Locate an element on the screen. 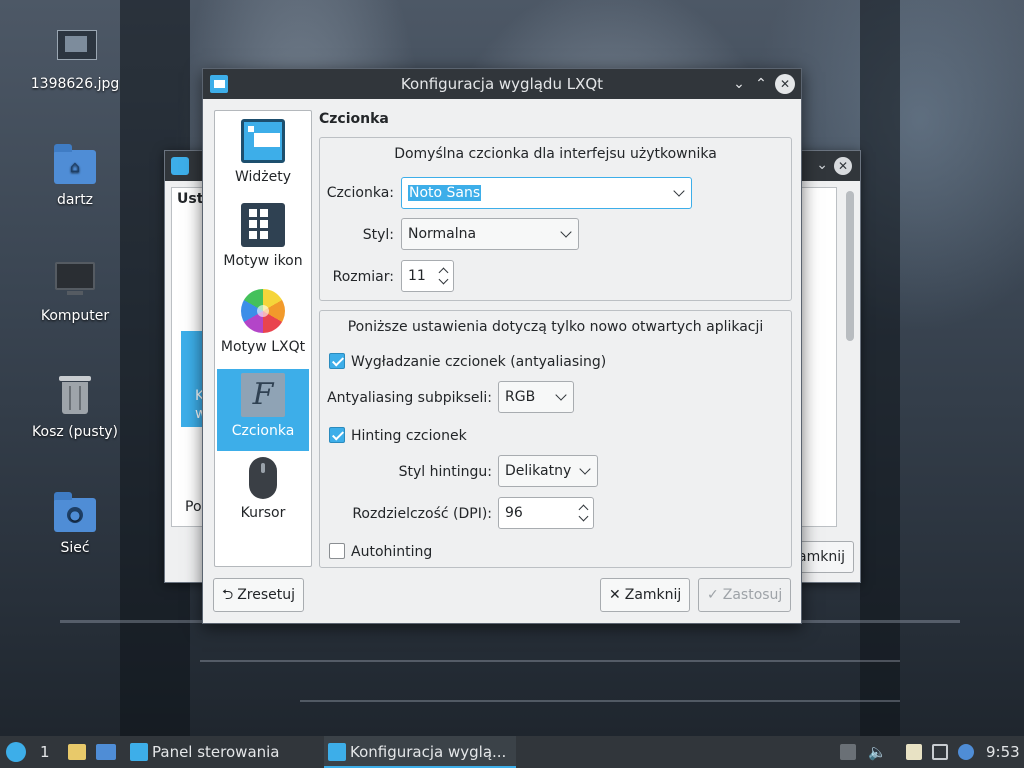 This screenshot has height=768, width=1024. sidebar-item-label: Kursor is located at coordinates (263, 513).